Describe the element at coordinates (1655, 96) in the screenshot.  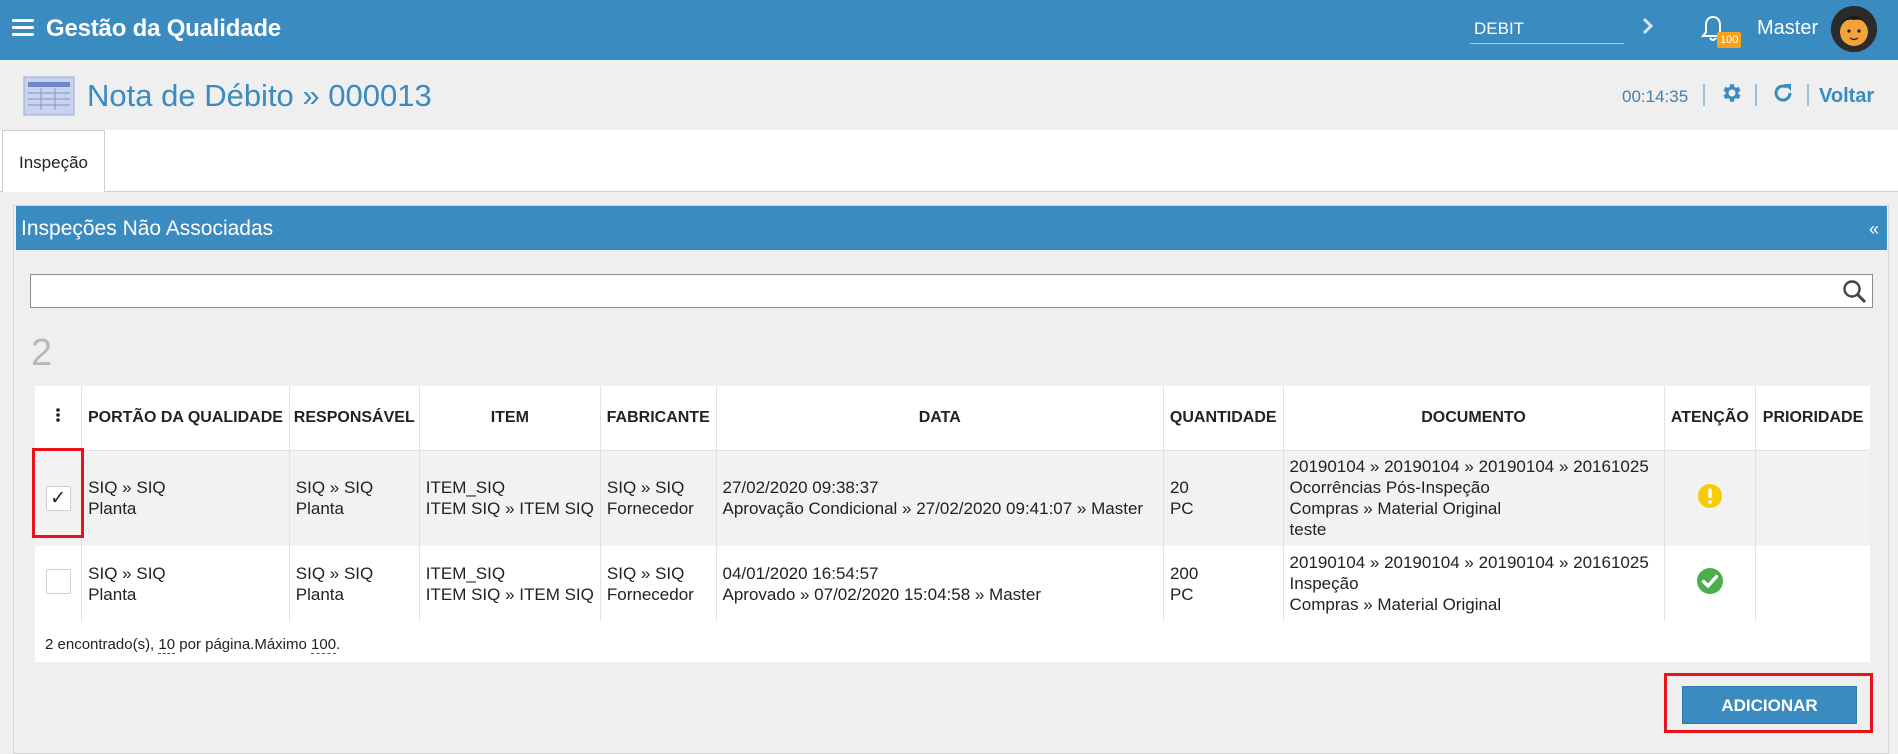
I see `session-timer: 00:14:35` at that location.